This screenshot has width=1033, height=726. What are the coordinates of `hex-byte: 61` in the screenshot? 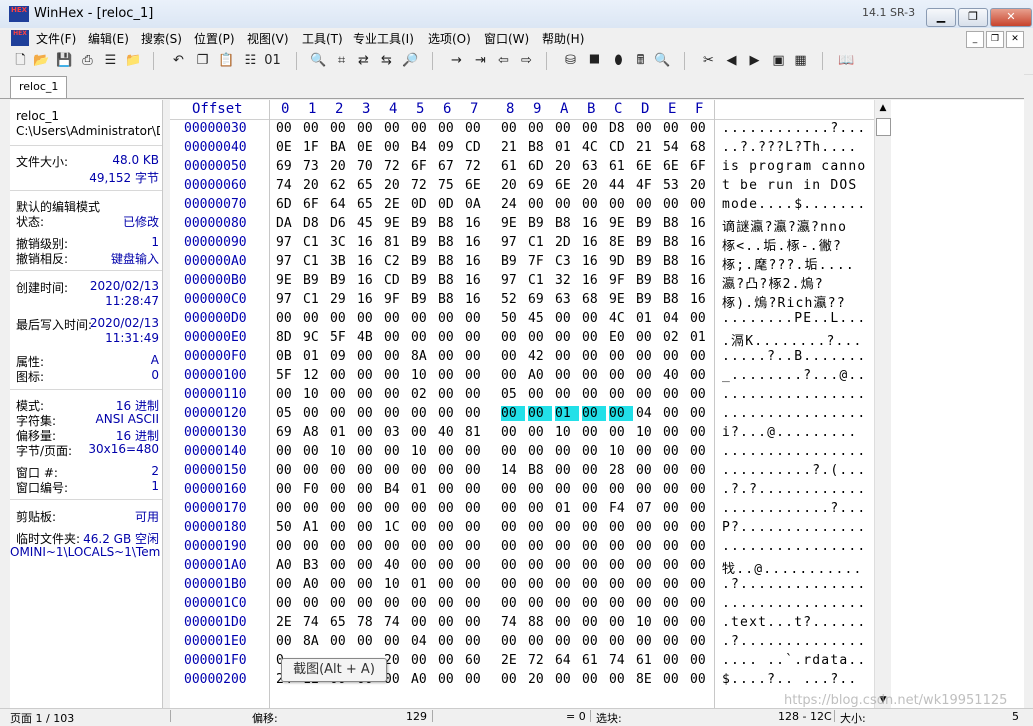 It's located at (513, 166).